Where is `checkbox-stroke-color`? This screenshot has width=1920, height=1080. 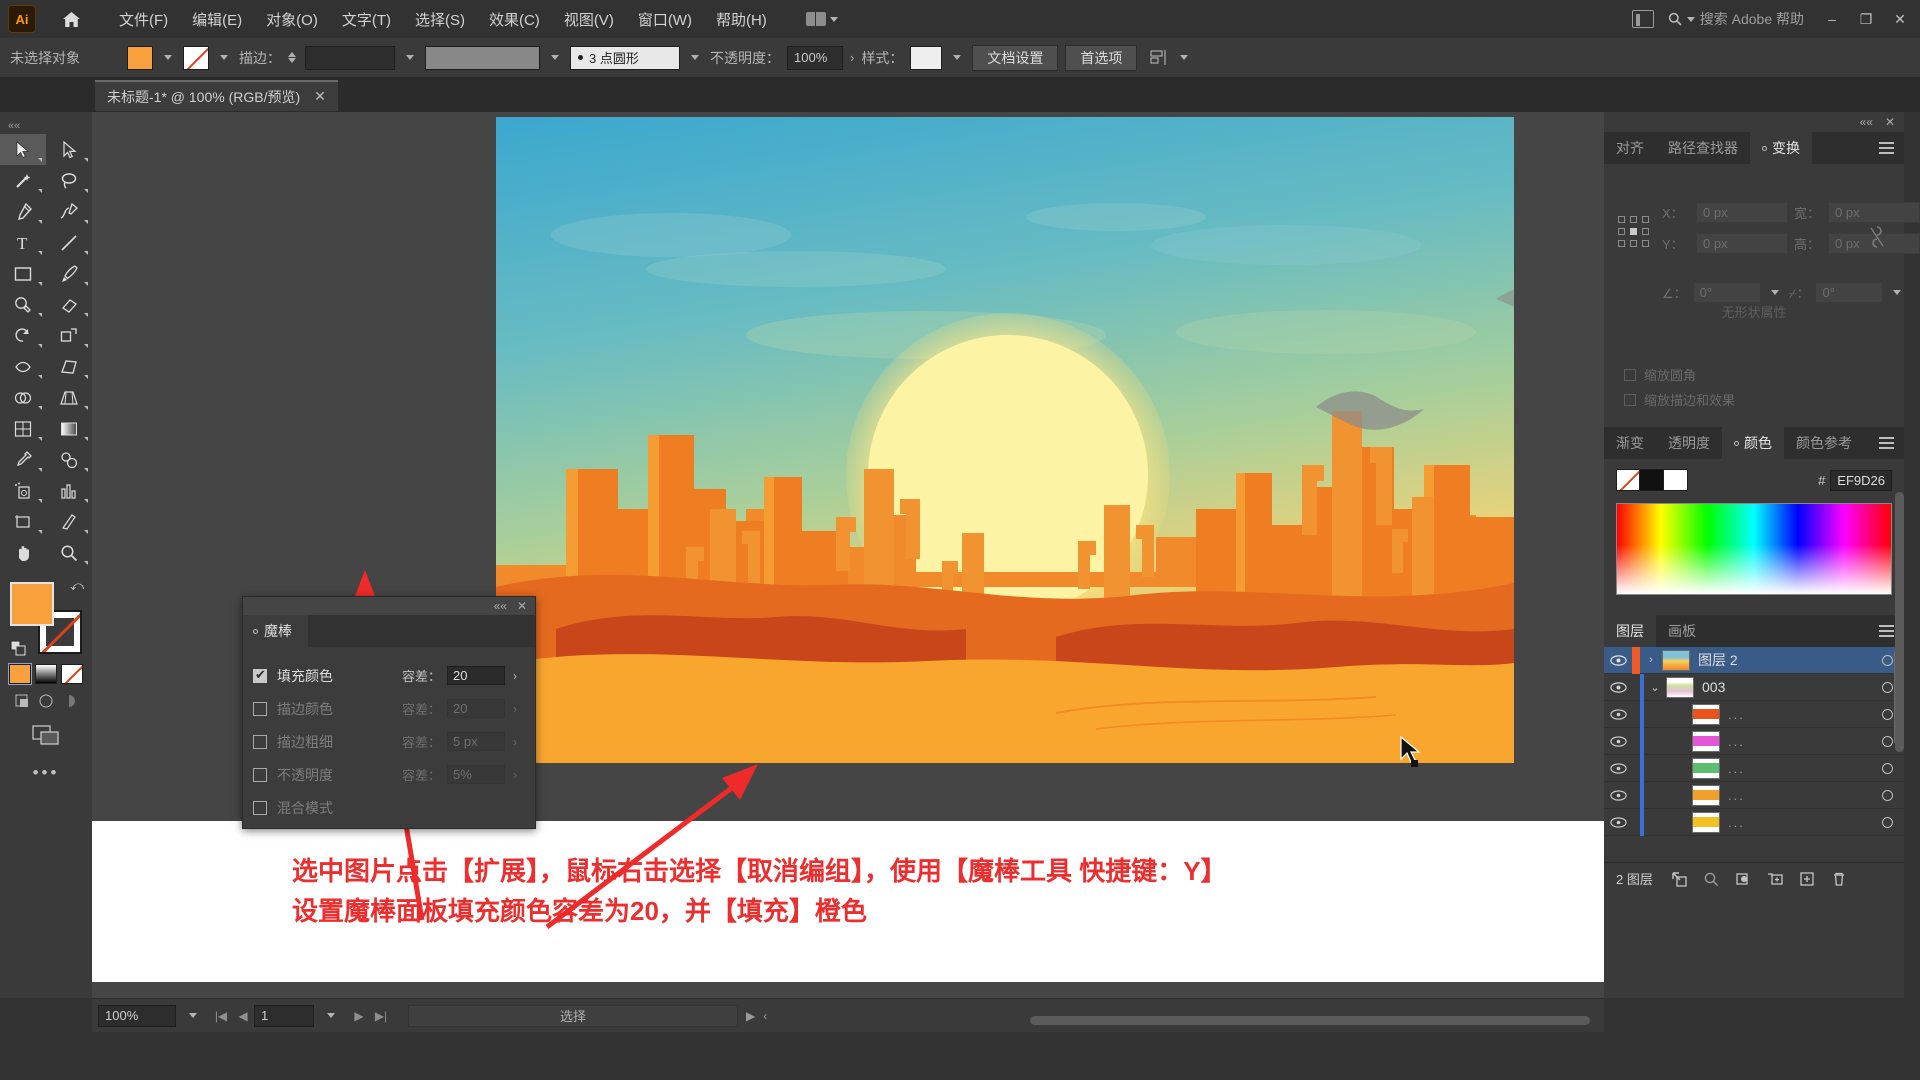 checkbox-stroke-color is located at coordinates (260, 708).